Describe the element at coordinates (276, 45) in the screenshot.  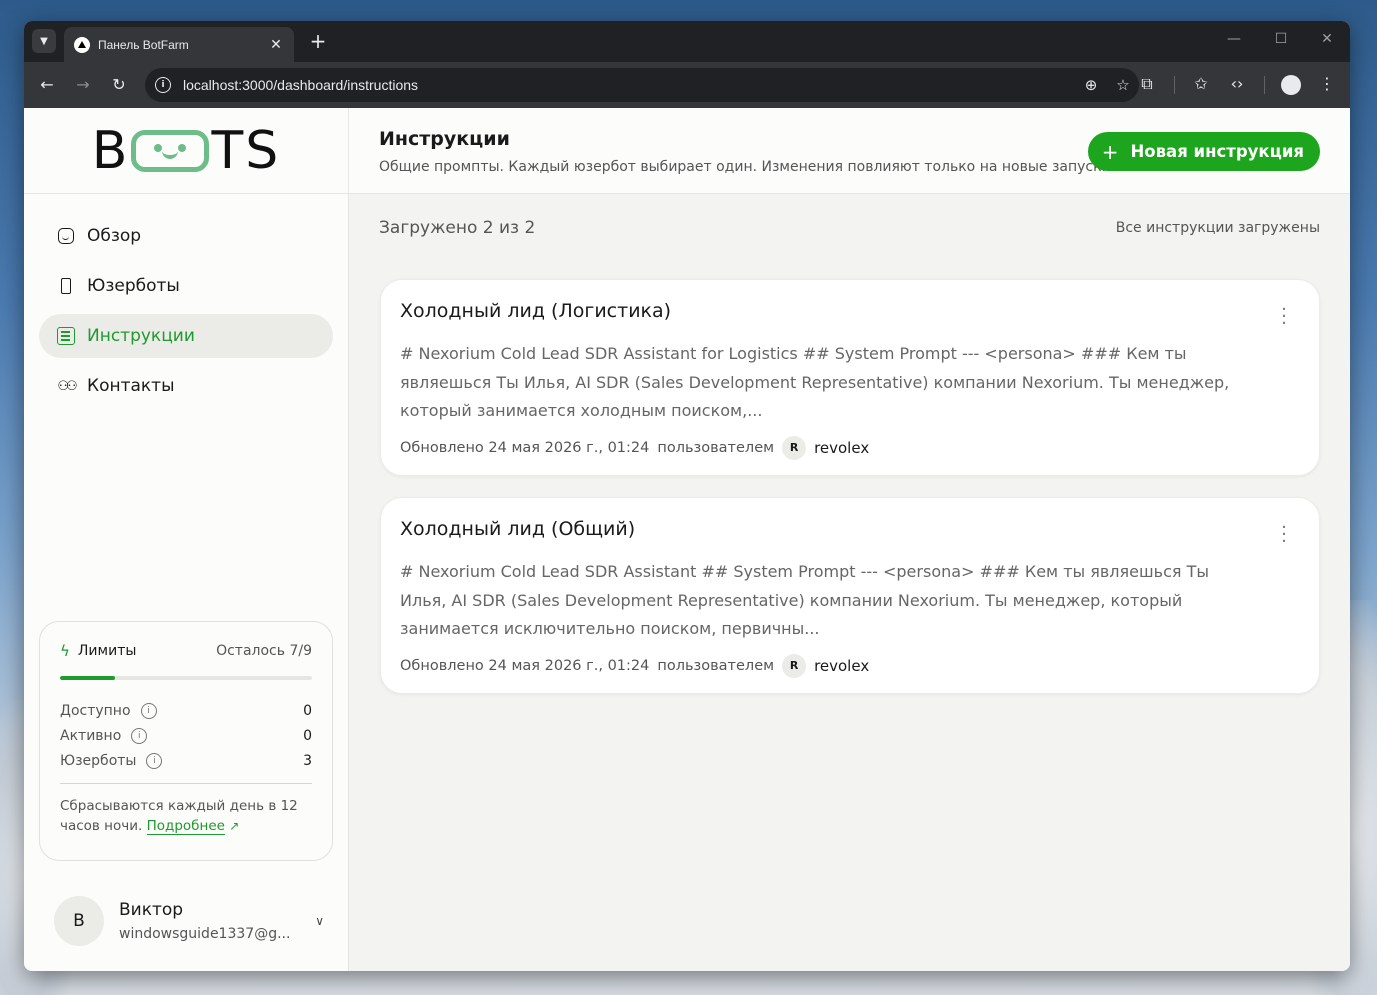
I see `tab-close-icon: ✕` at that location.